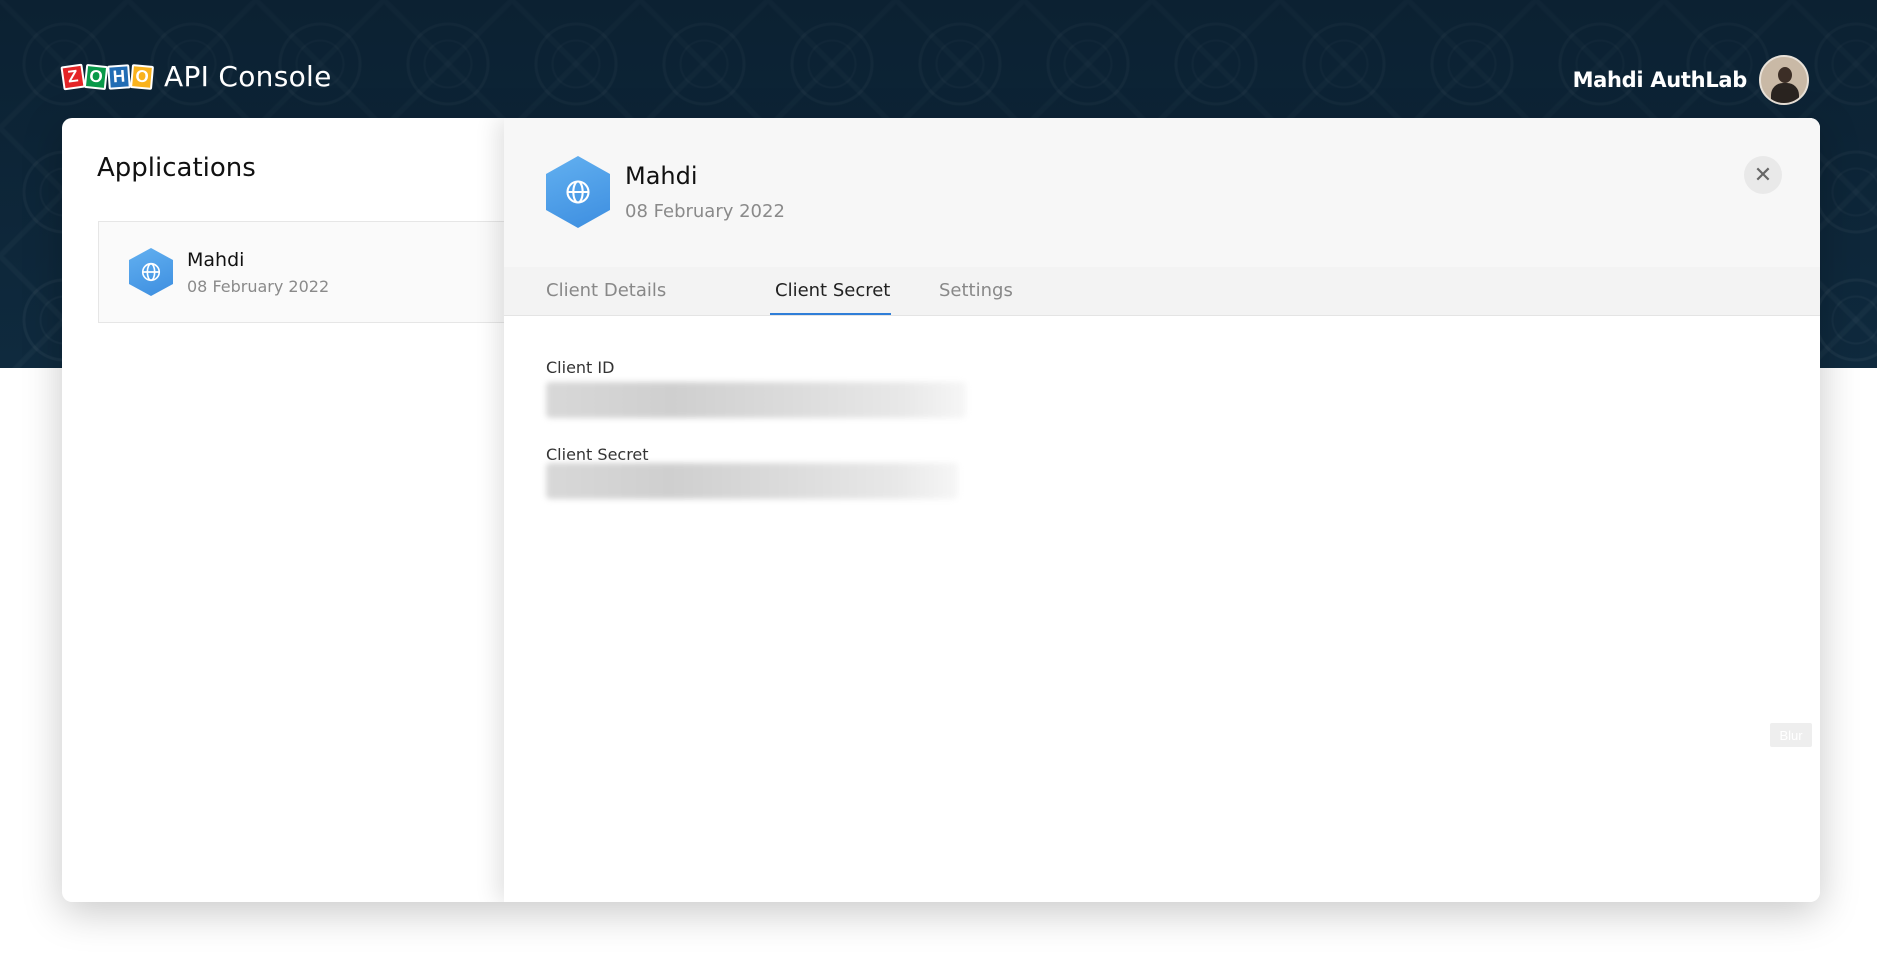 This screenshot has width=1877, height=965. I want to click on logo-tile-o-second: O, so click(142, 76).